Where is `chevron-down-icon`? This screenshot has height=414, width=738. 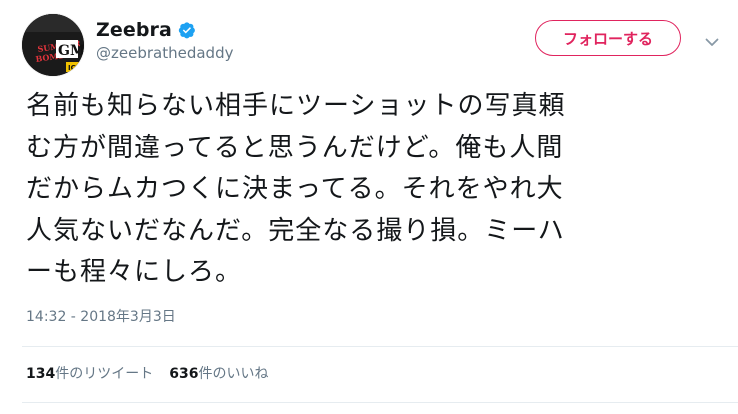
chevron-down-icon is located at coordinates (712, 42).